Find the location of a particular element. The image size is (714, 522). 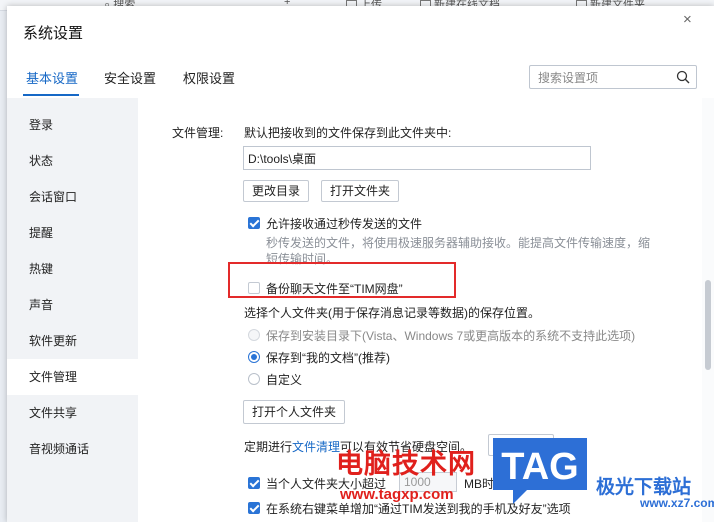

backup-chat-label: 备份聊天文件至“TIM网盘” is located at coordinates (334, 289).